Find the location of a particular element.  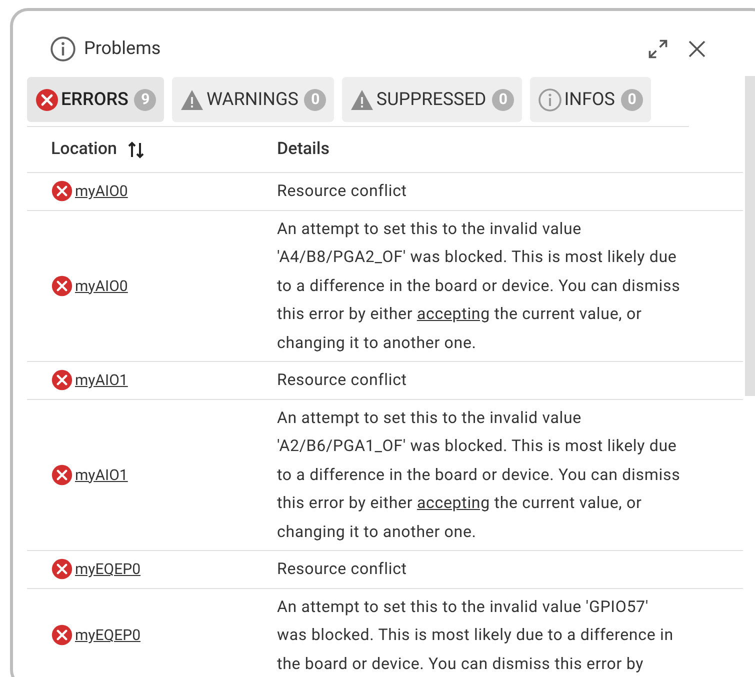

details-text: An attempt to set this to the invalid value 'GPIO57' was blocked. This is most likely due to a difference in the board or device. You can dismiss this error by is located at coordinates (475, 635).